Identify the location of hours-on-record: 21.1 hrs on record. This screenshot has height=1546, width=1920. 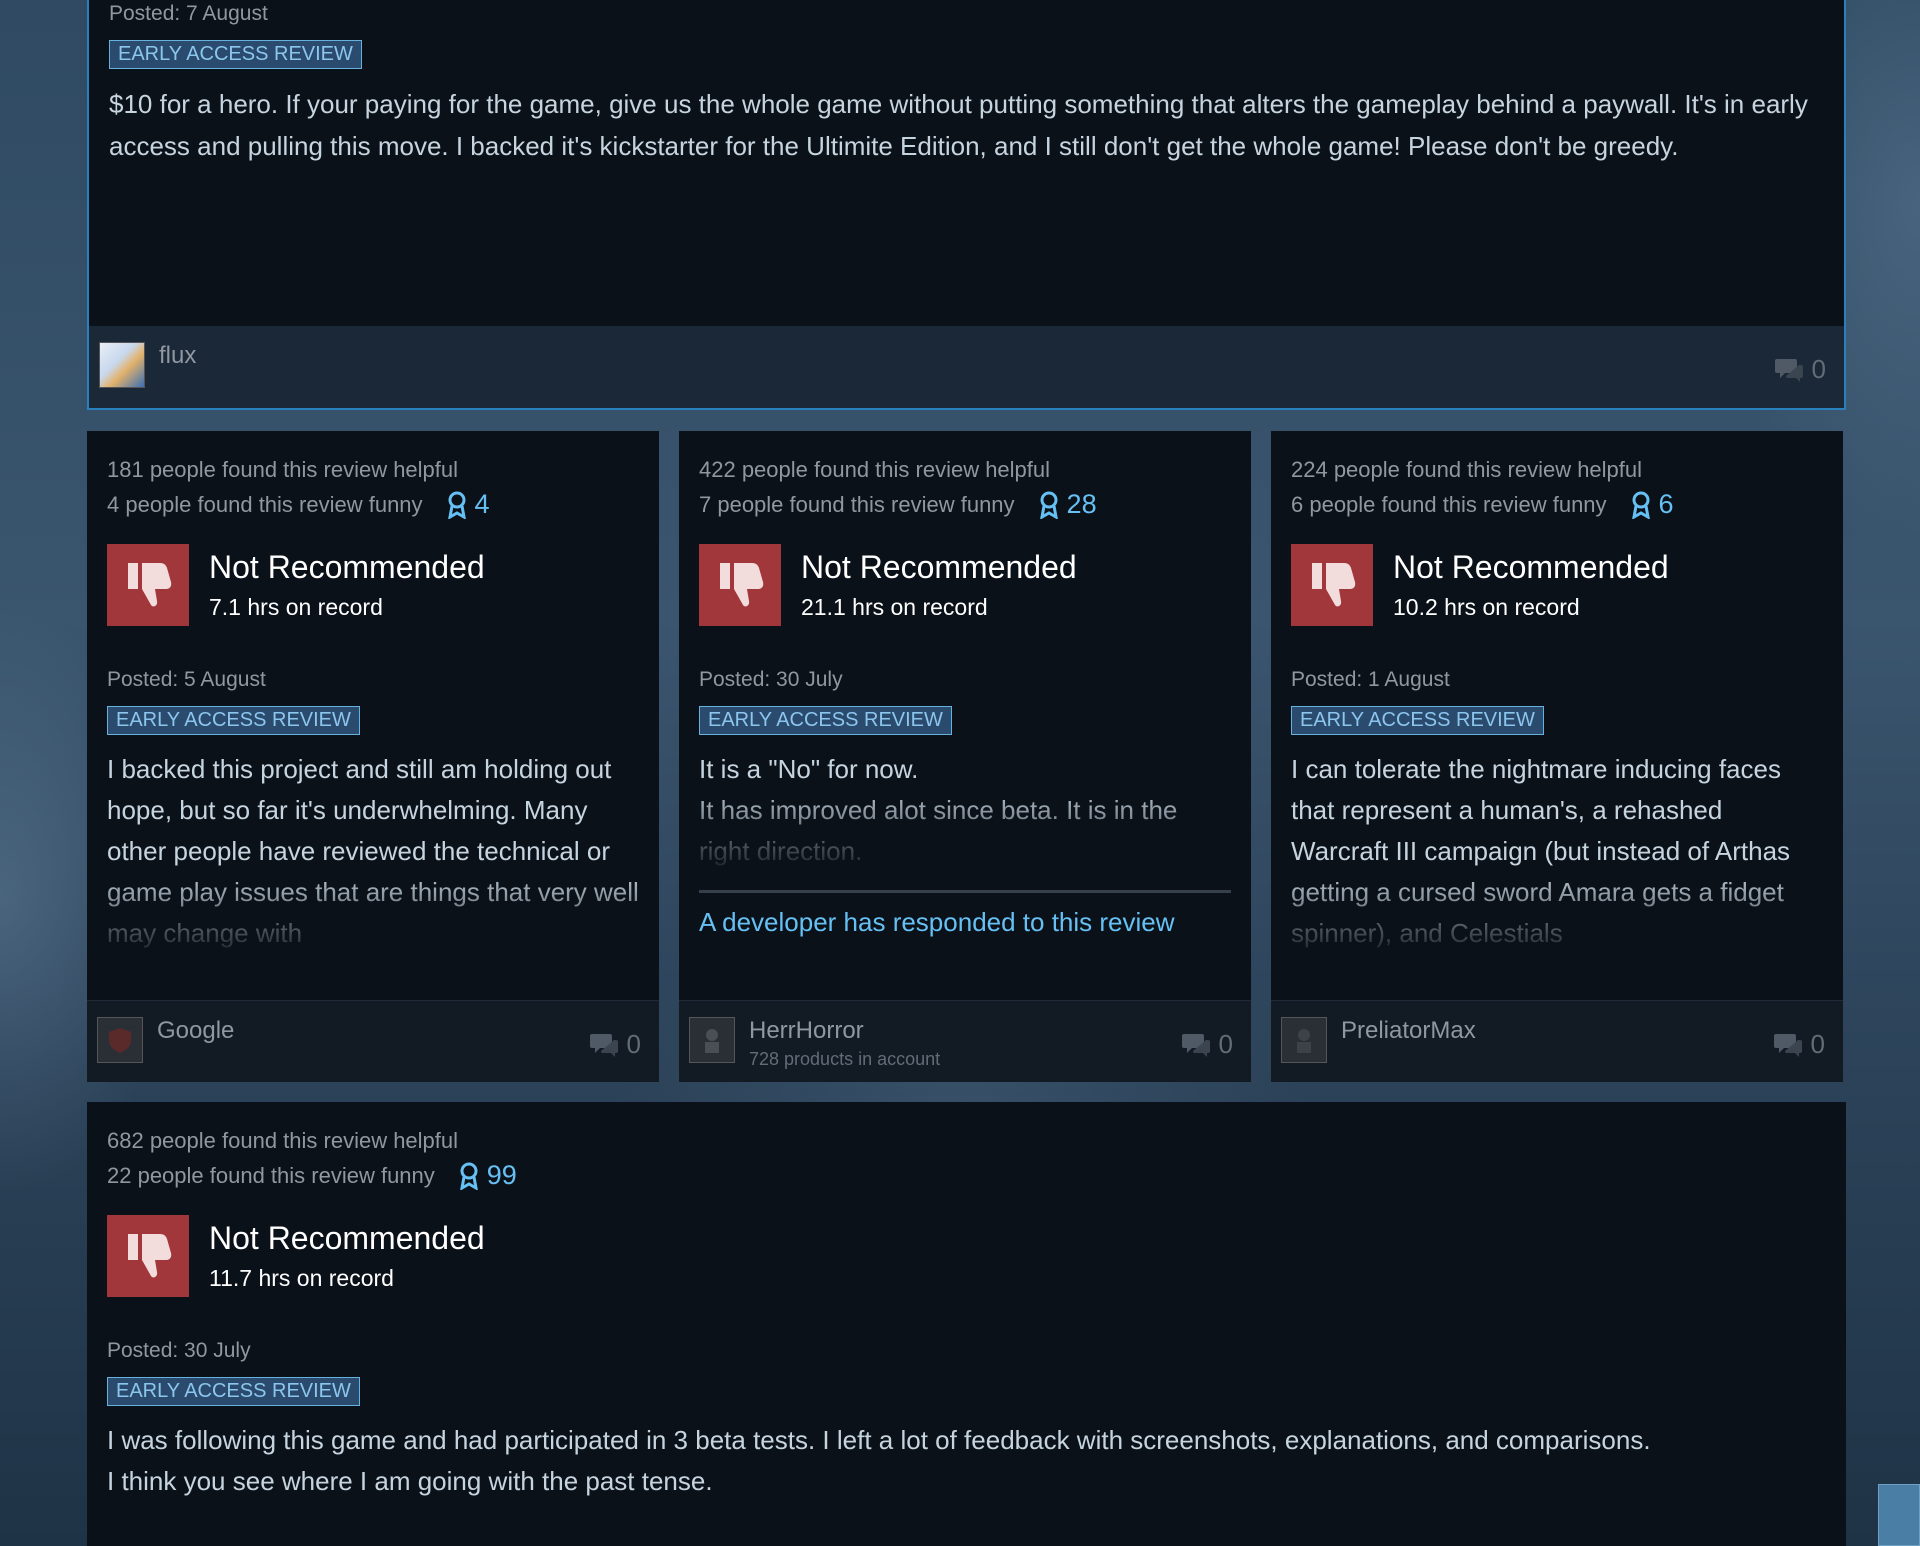
(894, 607).